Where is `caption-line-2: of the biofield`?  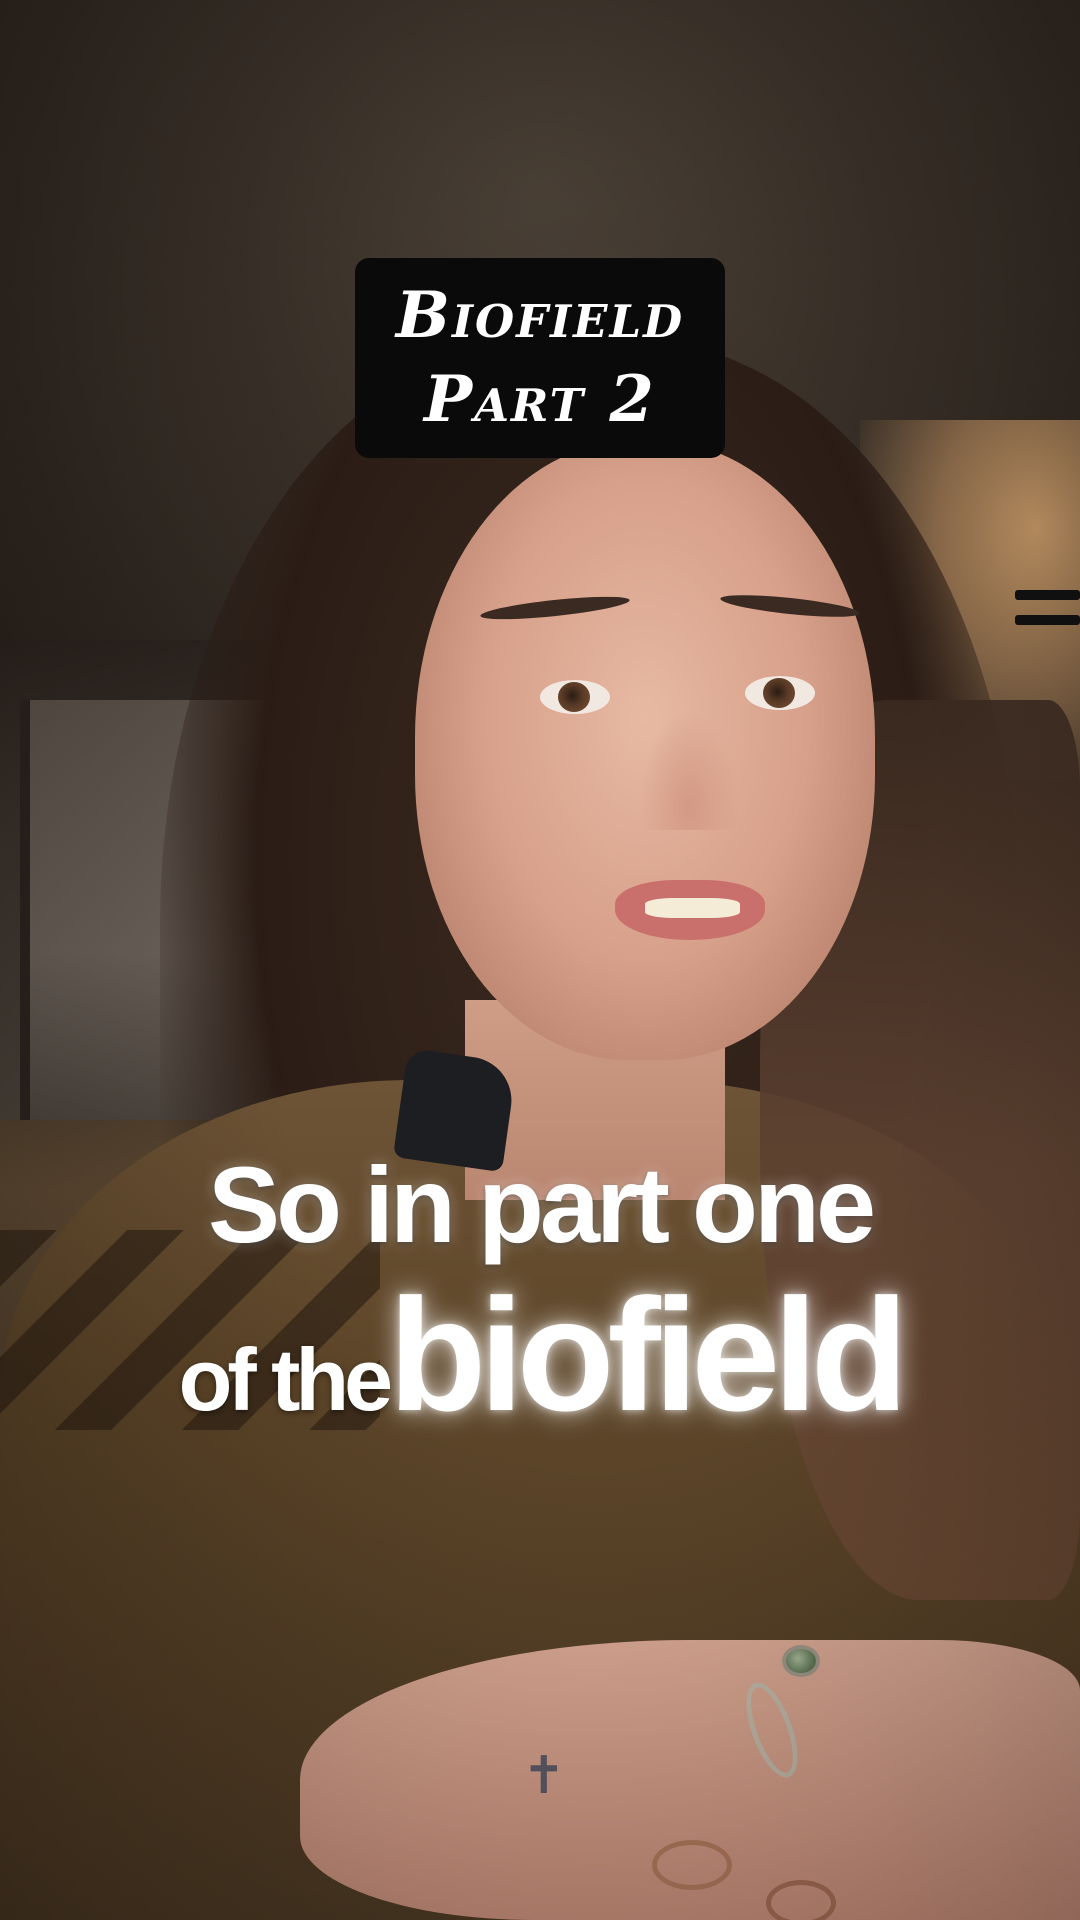
caption-line-2: of the biofield is located at coordinates (540, 1380).